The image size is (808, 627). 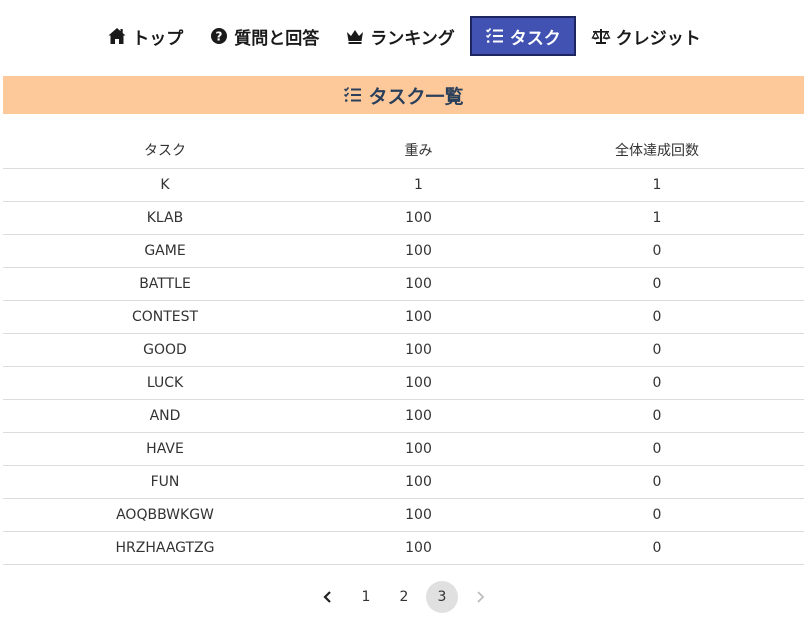 What do you see at coordinates (117, 36) in the screenshot?
I see `home-icon` at bounding box center [117, 36].